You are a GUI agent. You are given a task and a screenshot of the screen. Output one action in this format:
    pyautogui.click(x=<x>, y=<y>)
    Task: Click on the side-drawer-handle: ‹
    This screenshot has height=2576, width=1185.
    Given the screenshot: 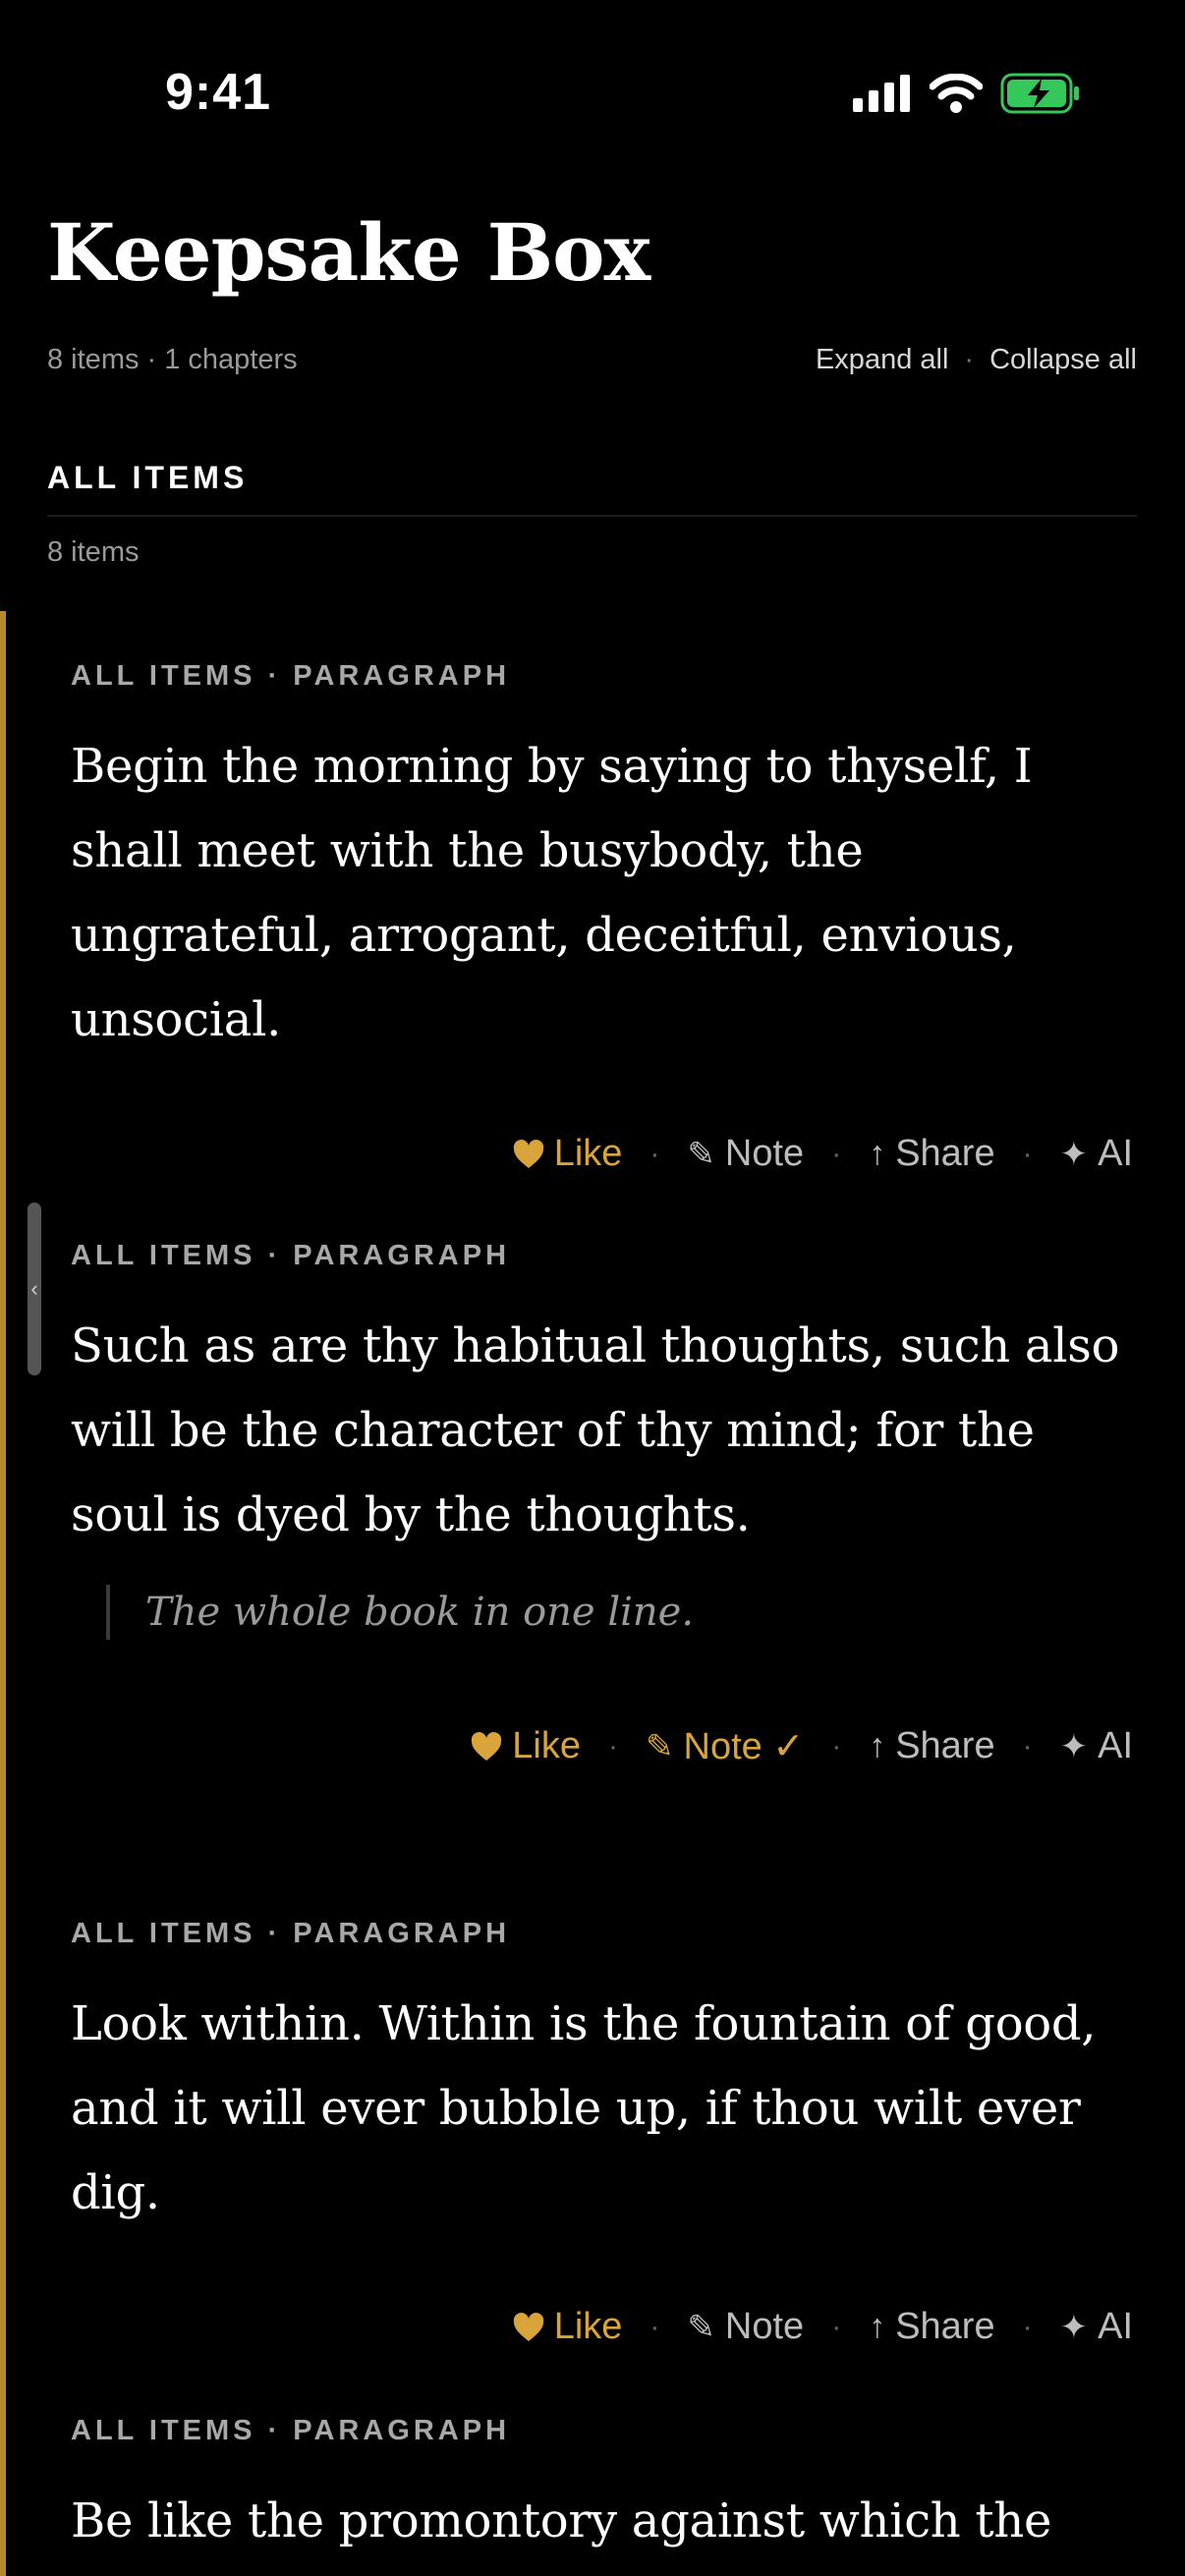 What is the action you would take?
    pyautogui.click(x=34, y=1289)
    